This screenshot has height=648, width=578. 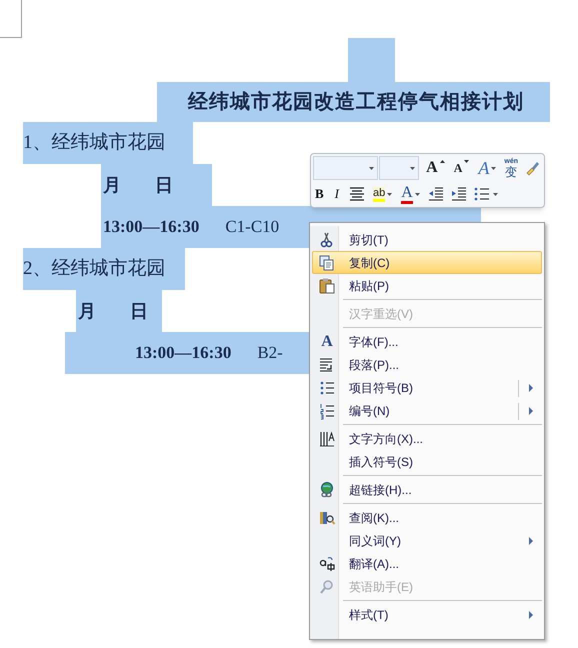 What do you see at coordinates (252, 227) in the screenshot?
I see `section-code: C1-C10` at bounding box center [252, 227].